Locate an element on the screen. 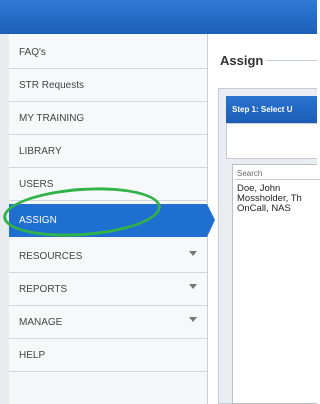  sidebar-item-label: RESOURCES is located at coordinates (51, 256).